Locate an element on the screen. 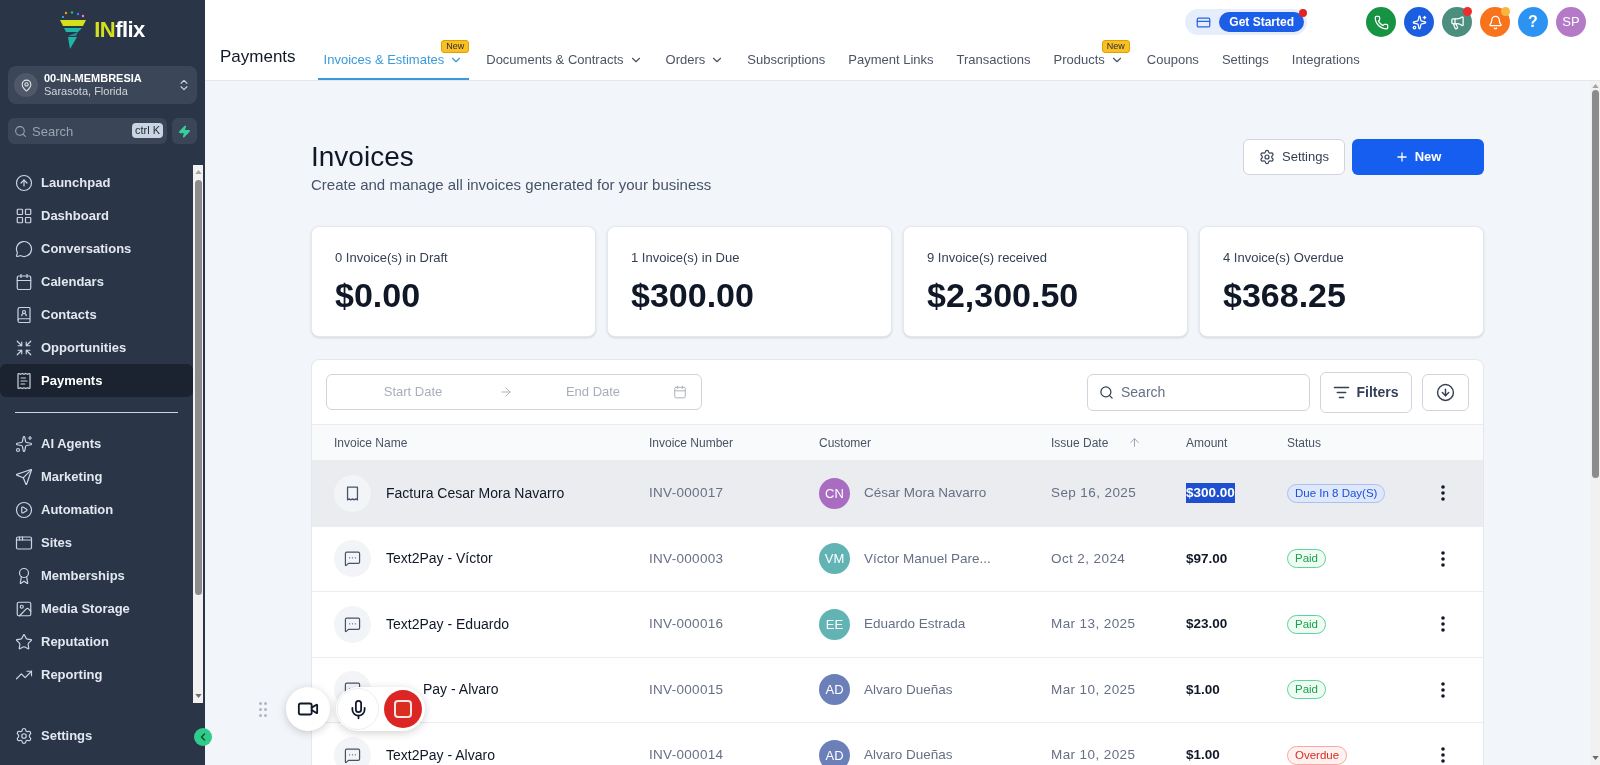 Image resolution: width=1600 pixels, height=765 pixels. converging-arrows-icon is located at coordinates (24, 347).